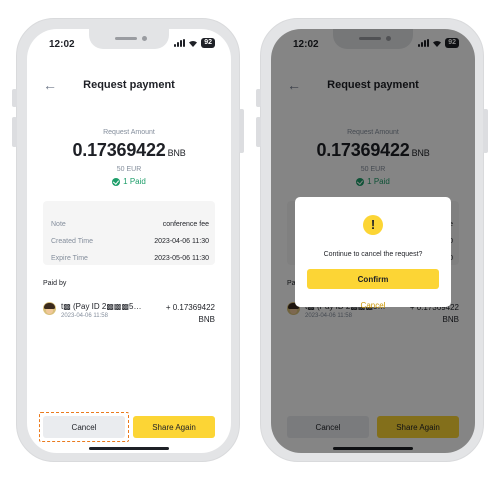 Image resolution: width=500 pixels, height=485 pixels. Describe the element at coordinates (185, 224) in the screenshot. I see `info-value: conference fee` at that location.